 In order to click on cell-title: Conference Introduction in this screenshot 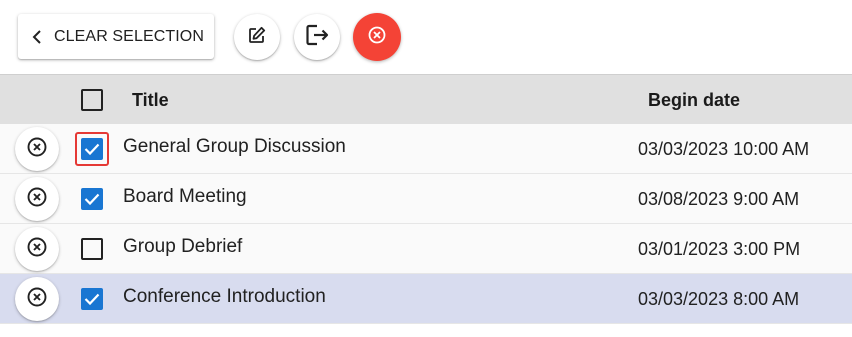, I will do `click(224, 296)`.